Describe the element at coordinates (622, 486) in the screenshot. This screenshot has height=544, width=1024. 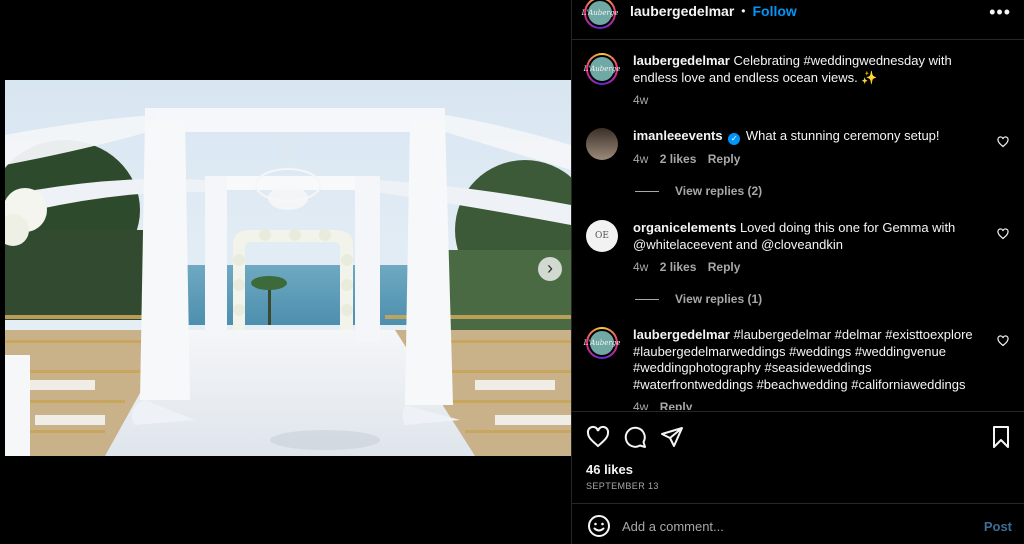
I see `post-date: SEPTEMBER 13` at that location.